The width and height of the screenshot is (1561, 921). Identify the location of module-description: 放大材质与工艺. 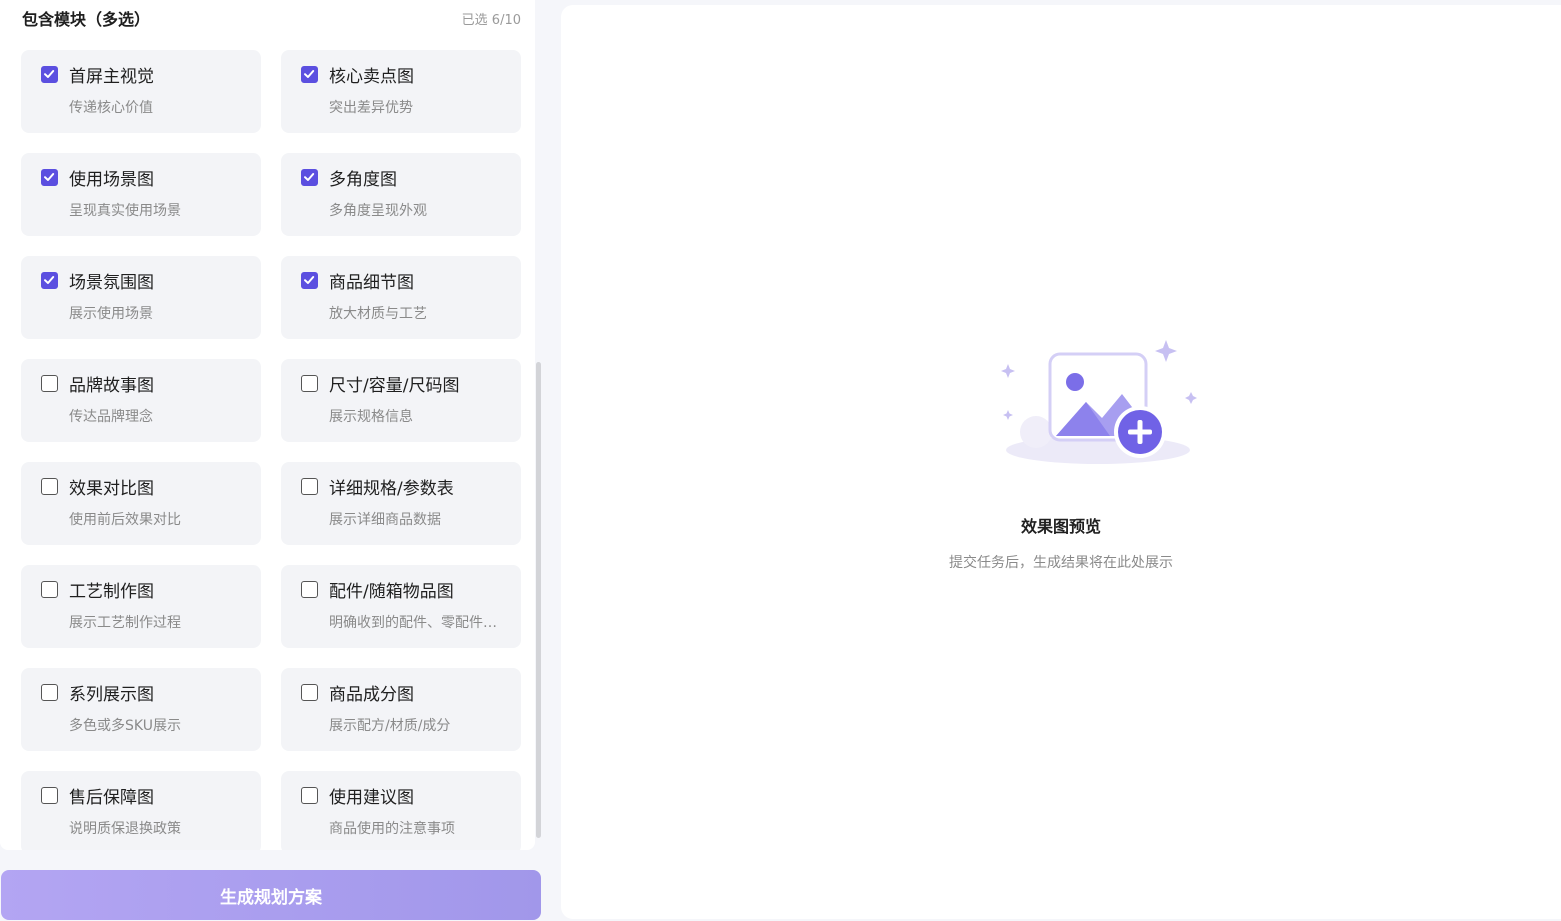
(378, 314).